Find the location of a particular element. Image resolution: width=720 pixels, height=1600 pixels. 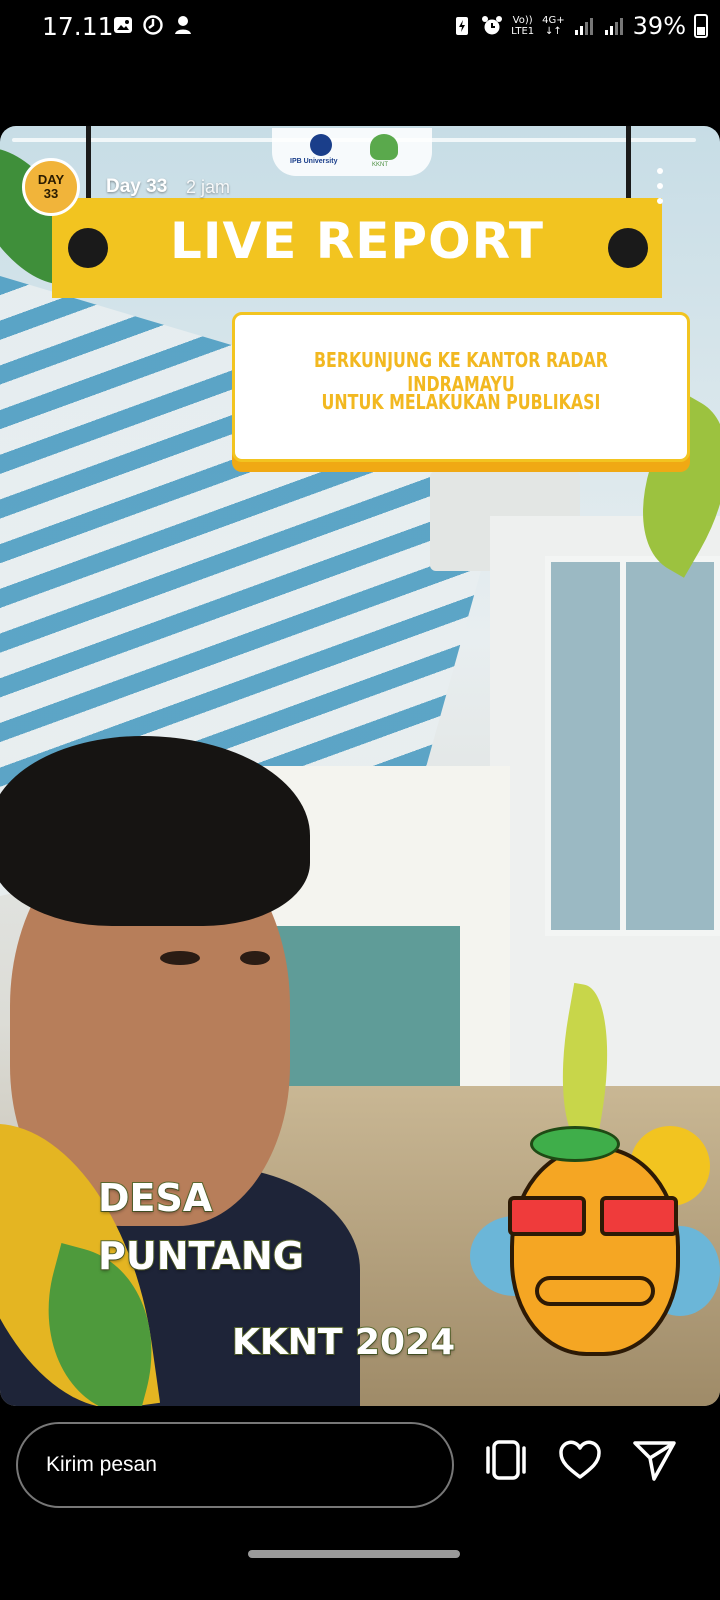

sticker-button is located at coordinates (506, 1460).